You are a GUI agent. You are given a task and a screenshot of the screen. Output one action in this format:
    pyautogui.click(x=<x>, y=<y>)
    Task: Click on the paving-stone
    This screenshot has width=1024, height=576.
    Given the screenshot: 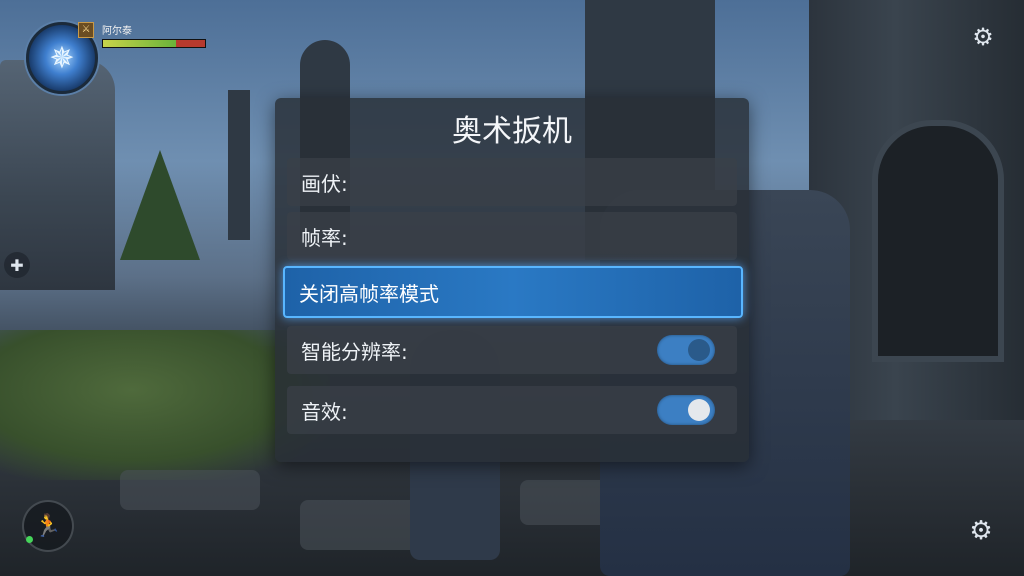 What is the action you would take?
    pyautogui.click(x=190, y=490)
    